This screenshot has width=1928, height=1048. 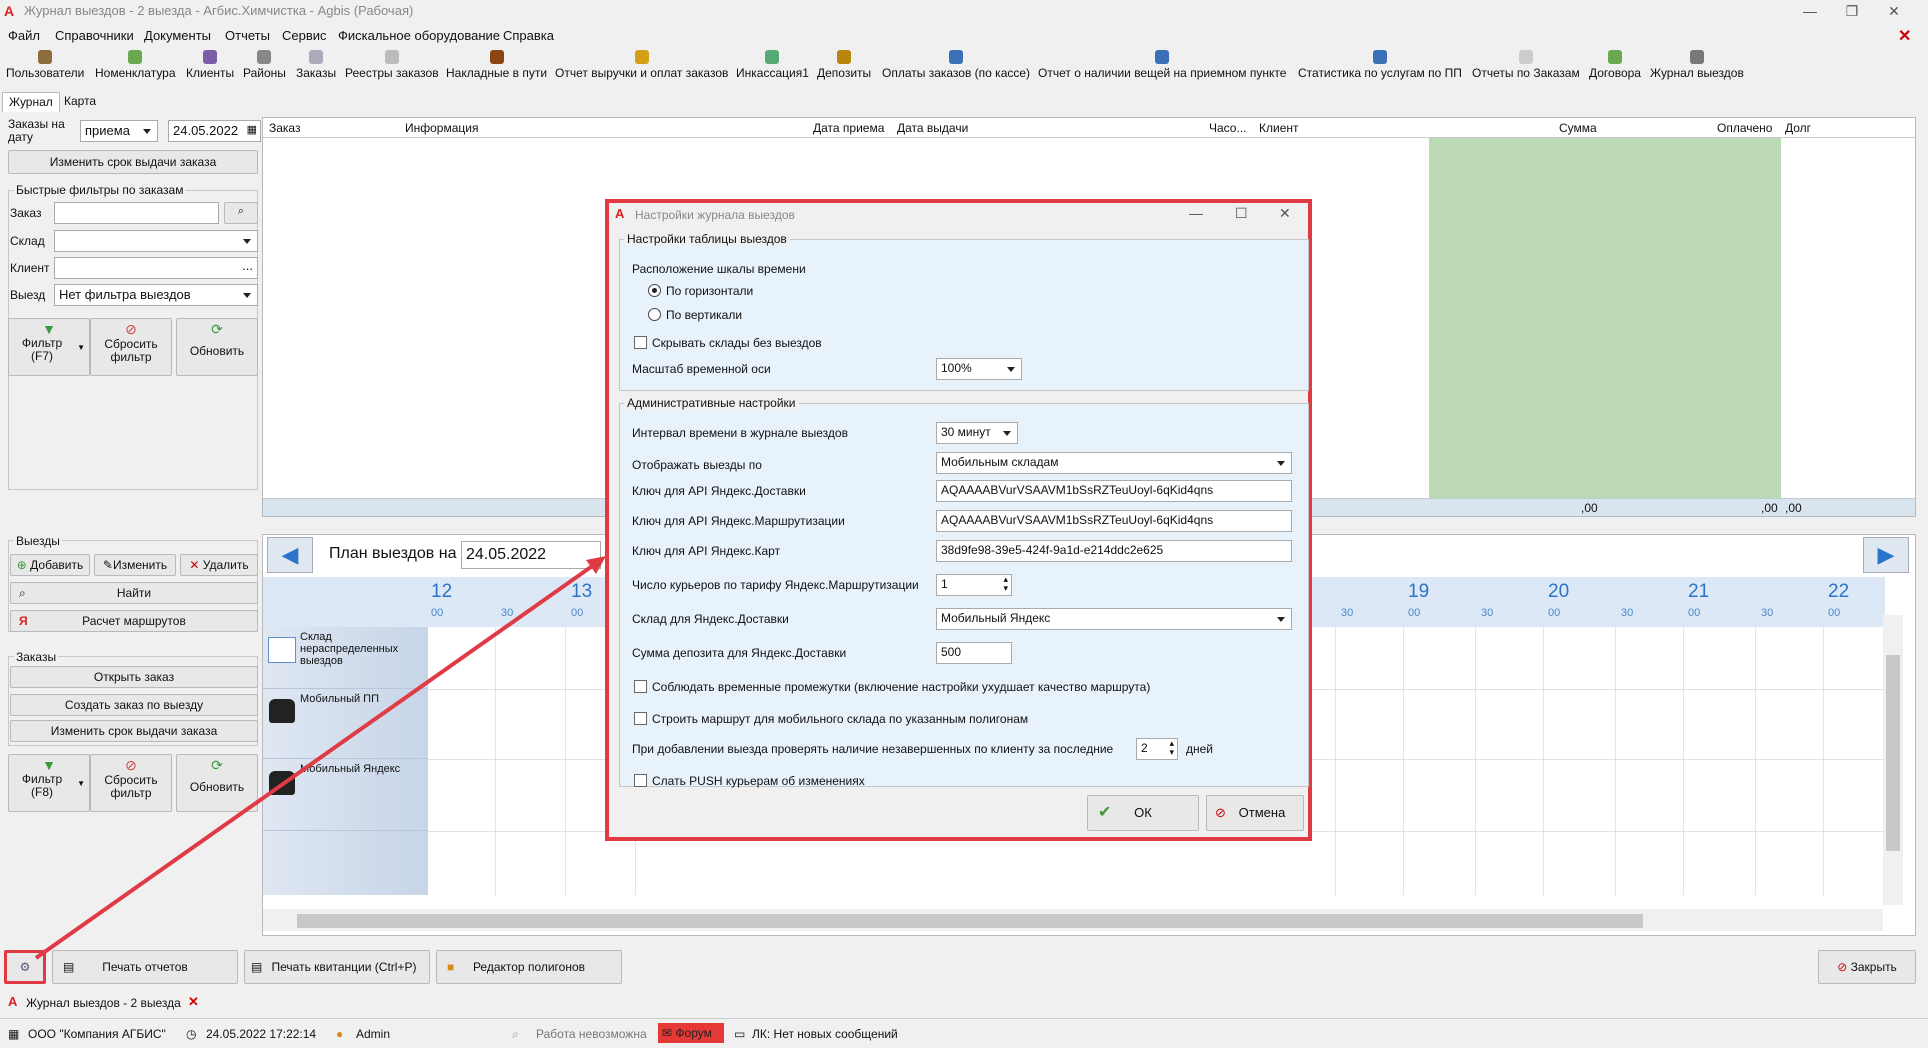 What do you see at coordinates (156, 295) in the screenshot?
I see `trip-select: Нет фильтра выездов` at bounding box center [156, 295].